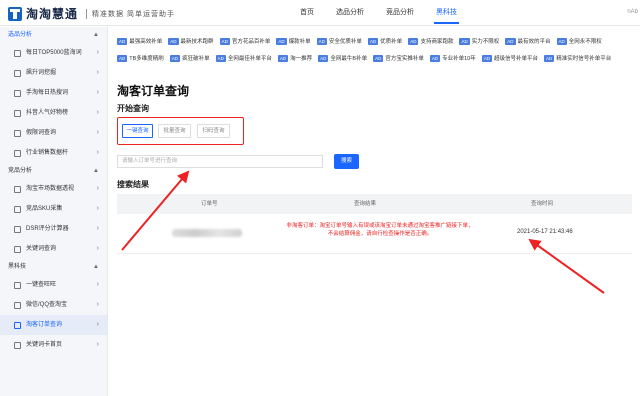 The width and height of the screenshot is (640, 396). What do you see at coordinates (339, 41) in the screenshot?
I see `ad-tag: AD 安全优质补单` at bounding box center [339, 41].